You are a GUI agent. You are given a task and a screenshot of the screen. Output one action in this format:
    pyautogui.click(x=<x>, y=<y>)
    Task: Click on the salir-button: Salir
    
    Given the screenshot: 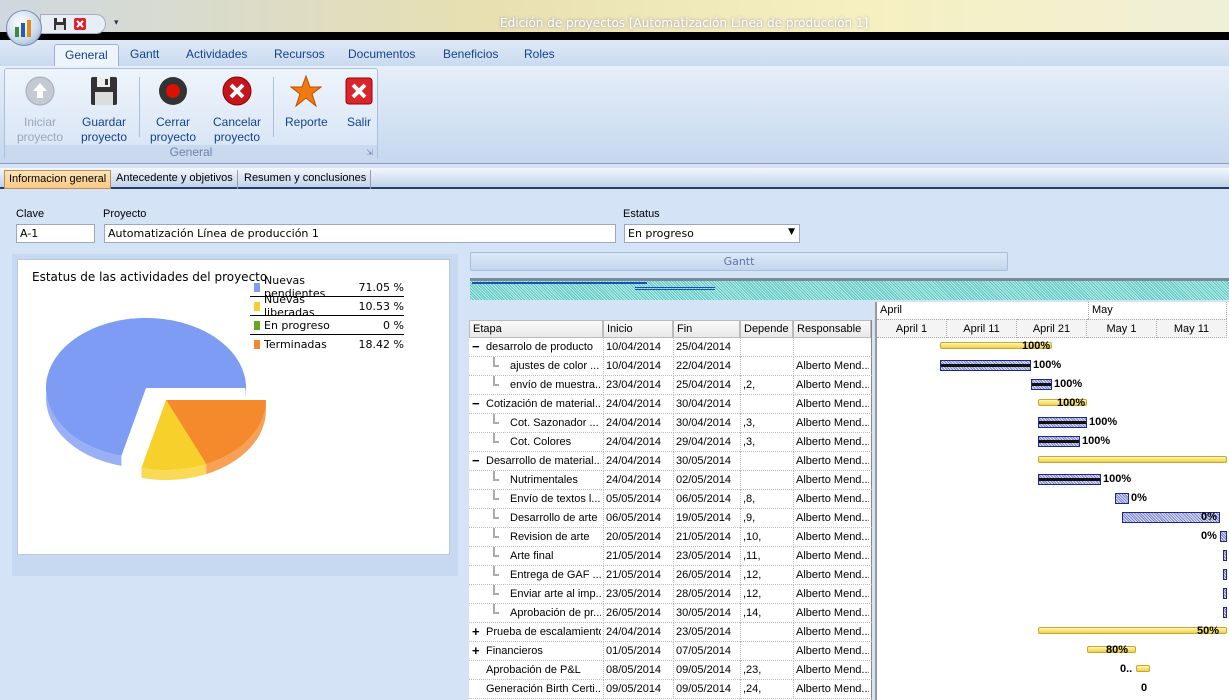 What is the action you would take?
    pyautogui.click(x=359, y=102)
    